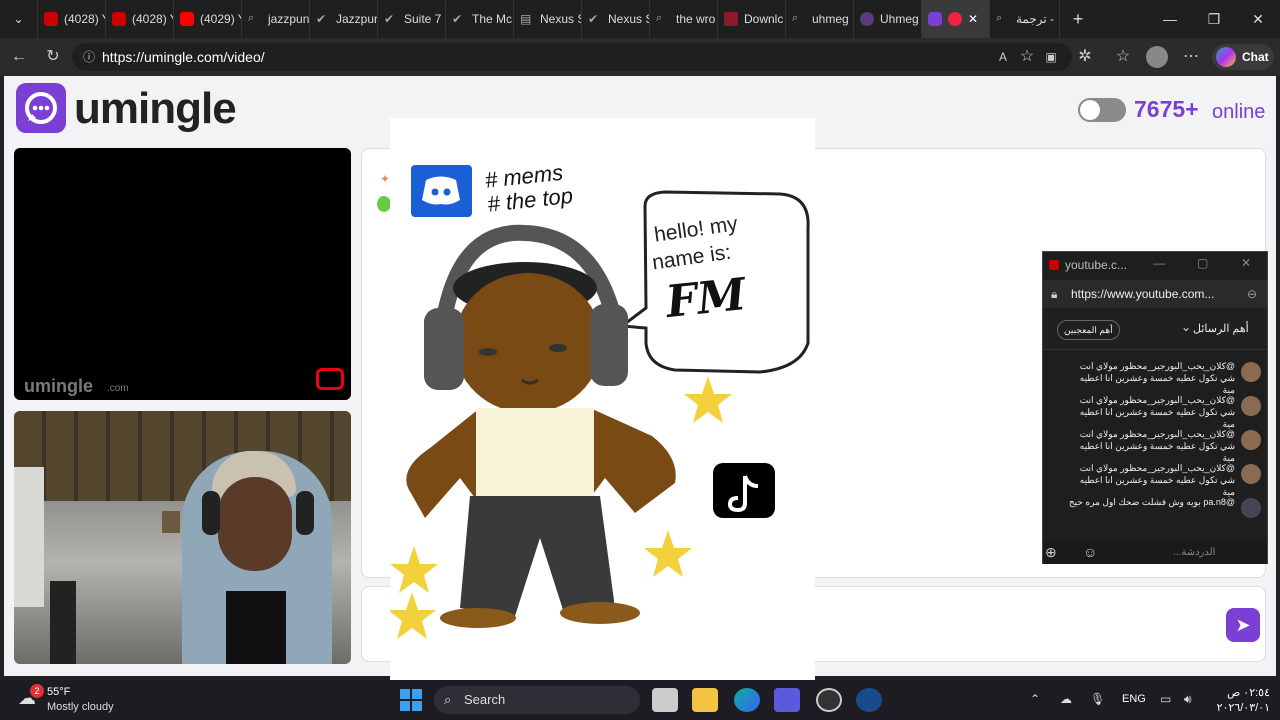  Describe the element at coordinates (1243, 57) in the screenshot. I see `copilot-chat-button: Chat` at that location.